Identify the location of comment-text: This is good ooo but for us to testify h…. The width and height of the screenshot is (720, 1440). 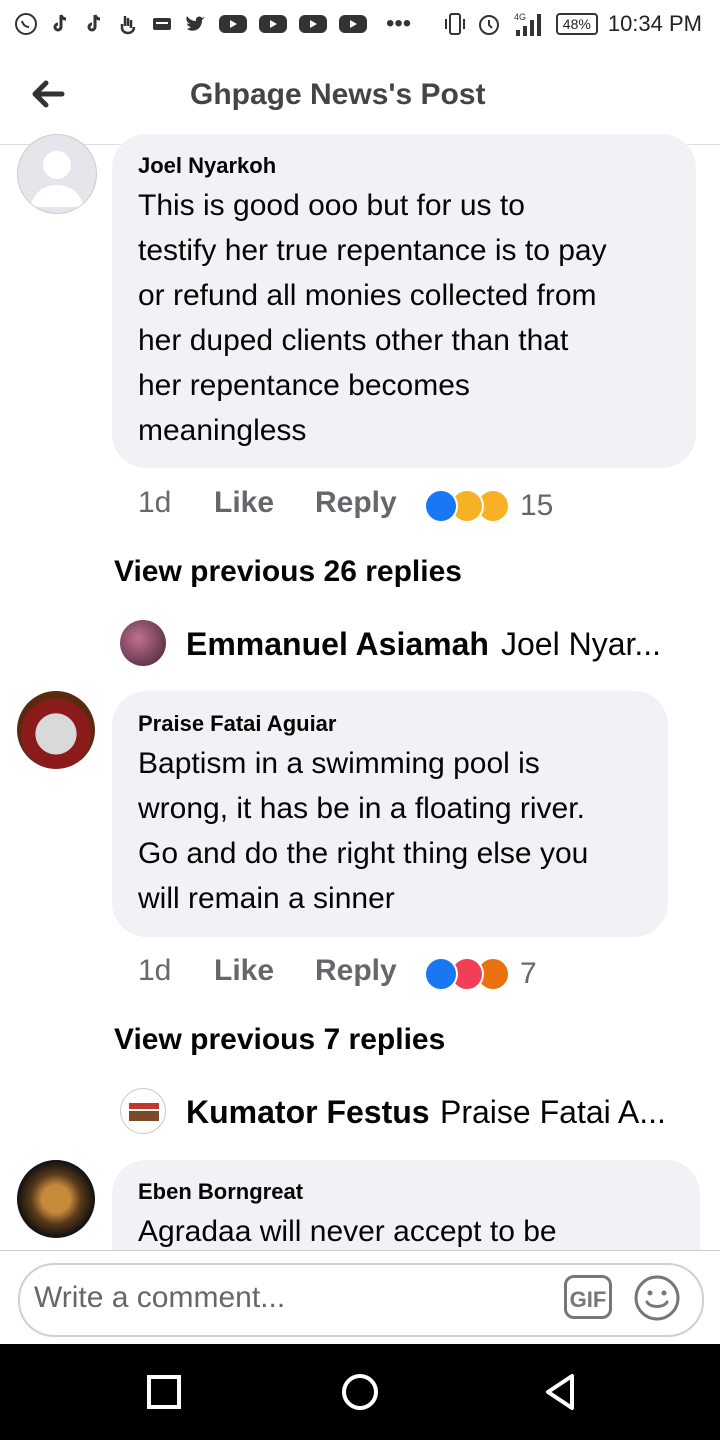
(372, 318).